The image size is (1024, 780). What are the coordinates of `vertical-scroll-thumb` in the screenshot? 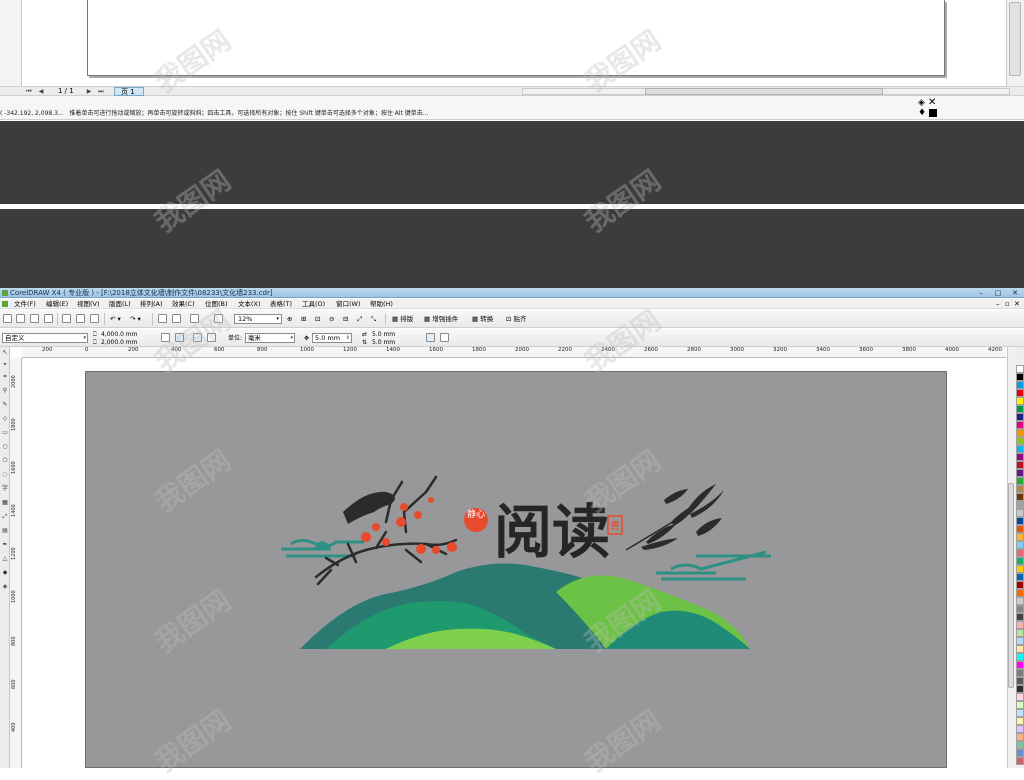 It's located at (1011, 585).